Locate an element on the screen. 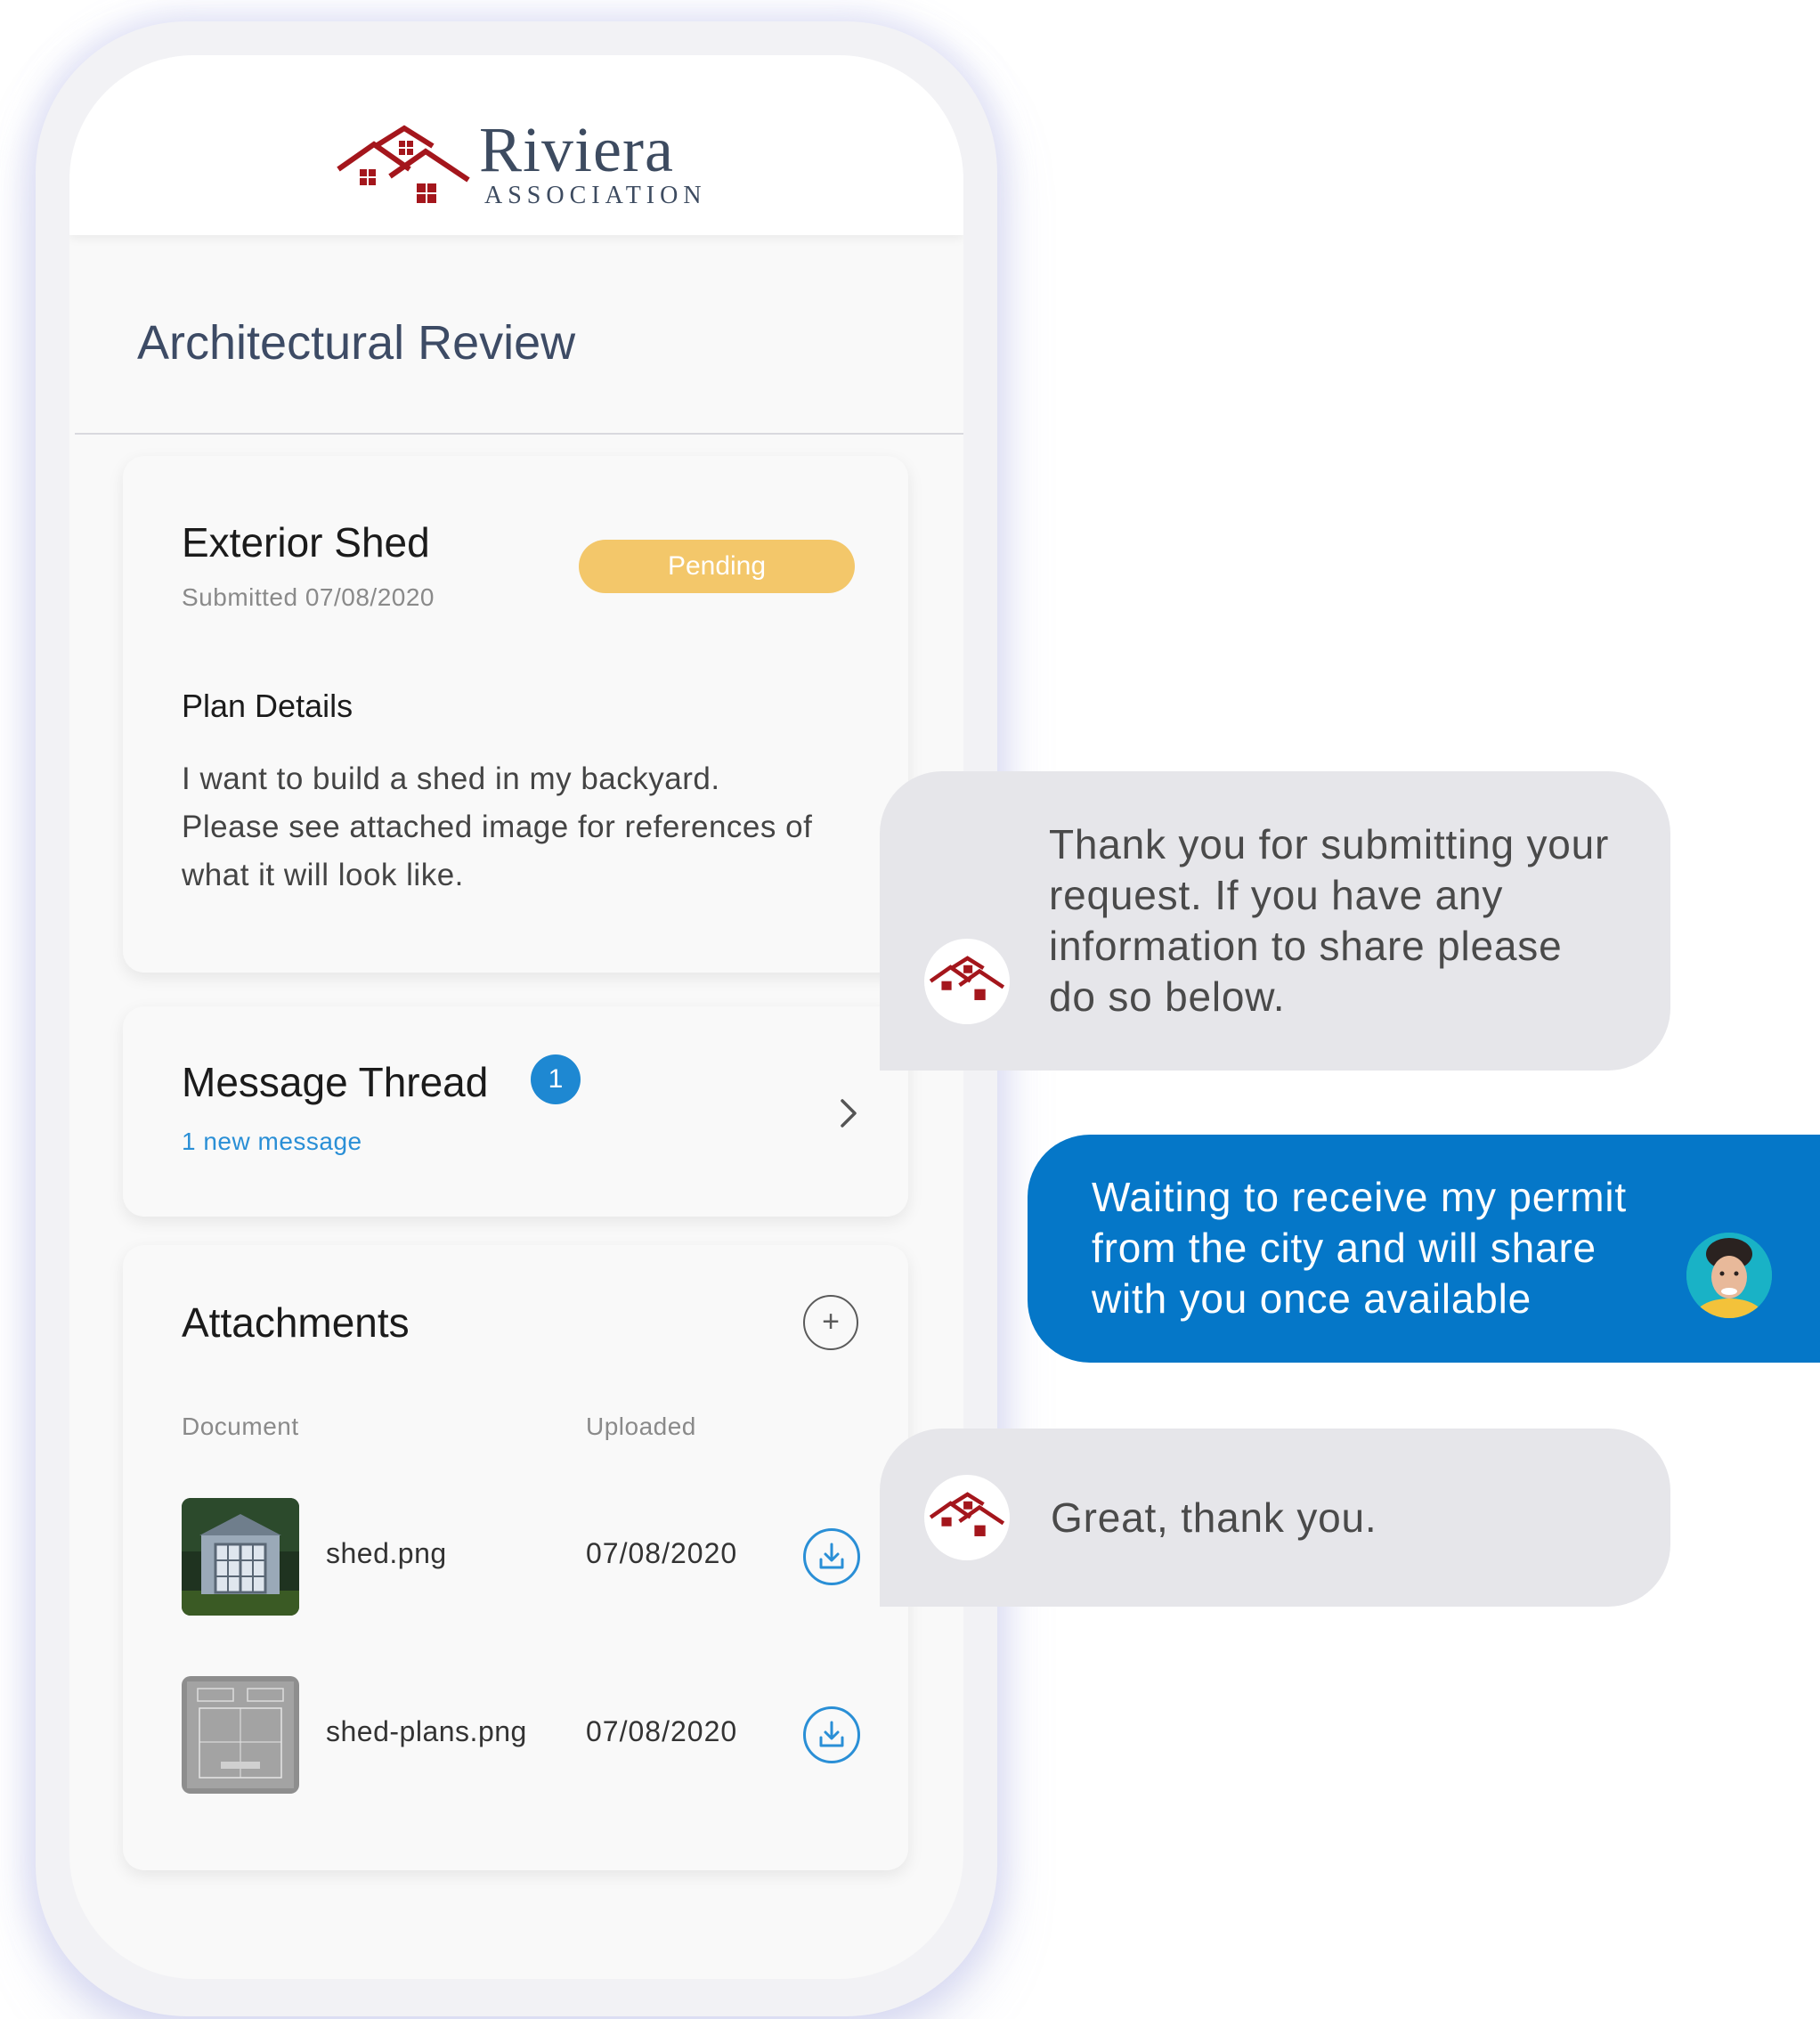  unread-count-badge: 1 is located at coordinates (556, 1079).